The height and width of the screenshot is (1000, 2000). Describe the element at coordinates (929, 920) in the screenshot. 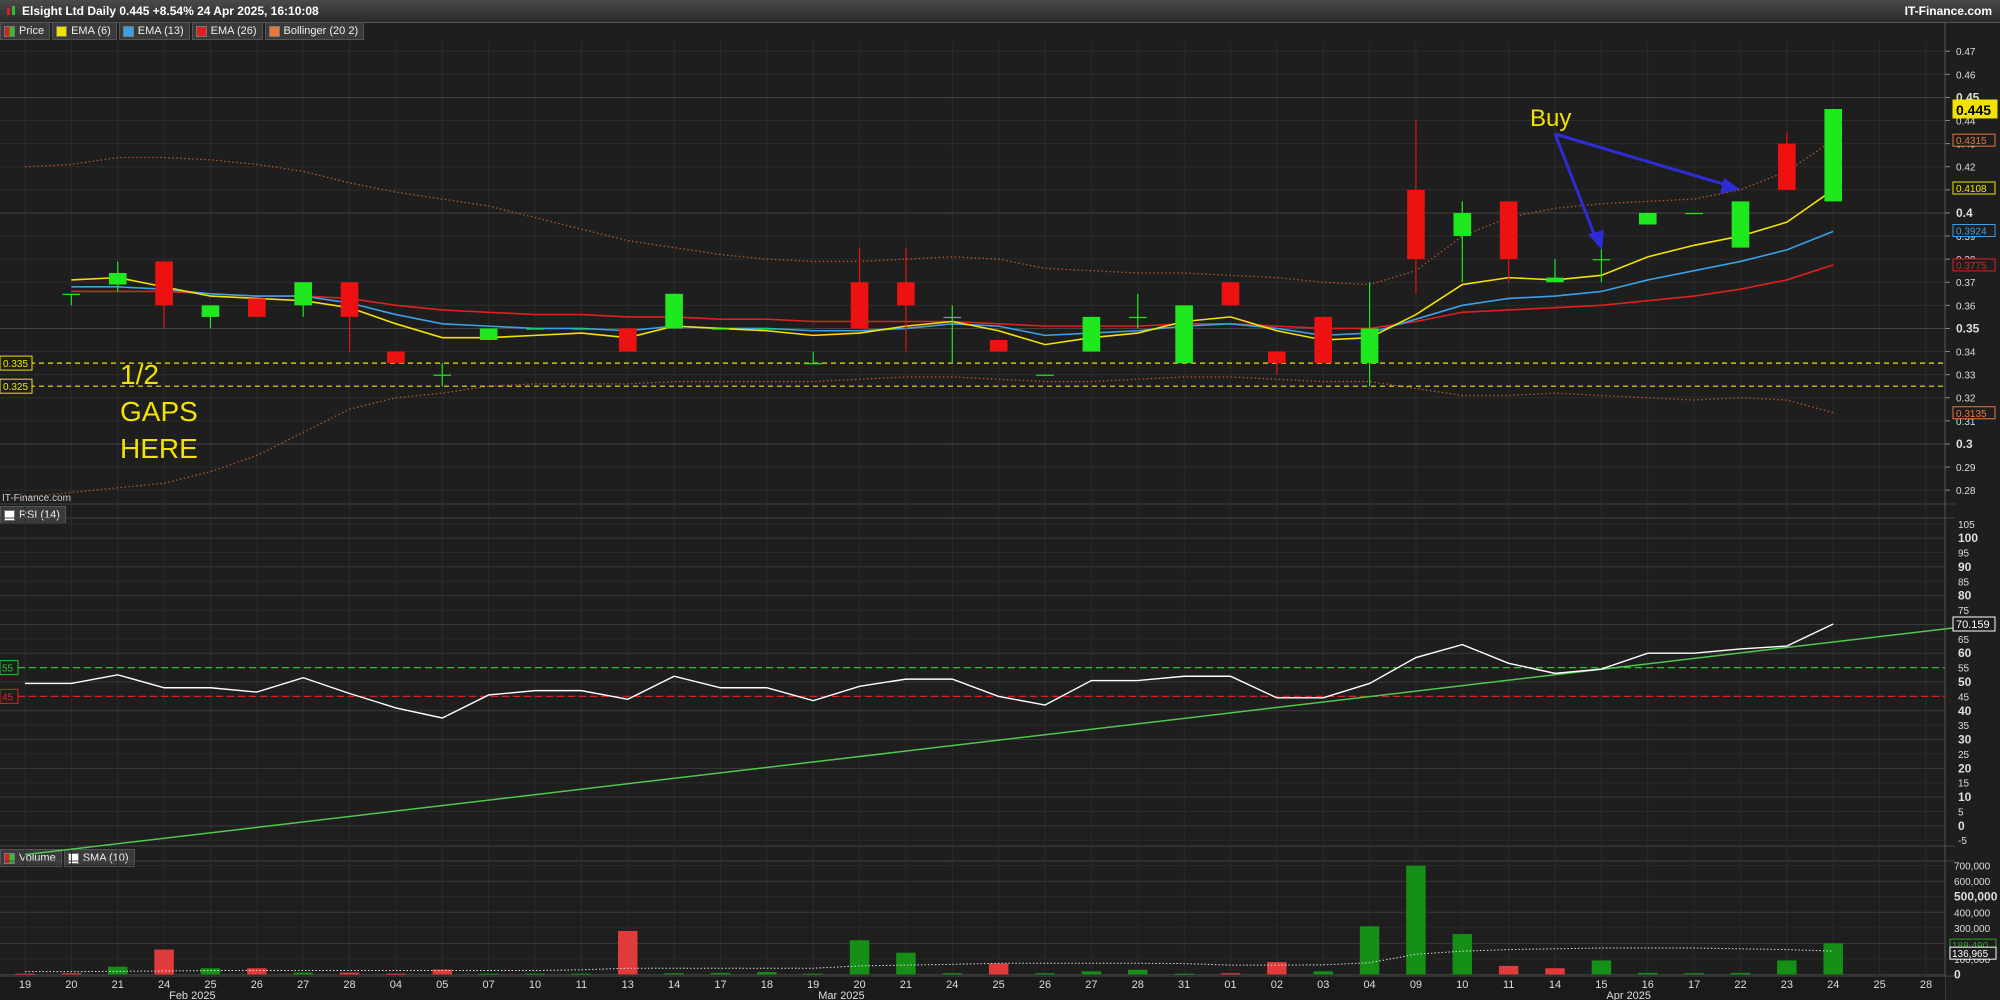

I see `volume-panel` at that location.